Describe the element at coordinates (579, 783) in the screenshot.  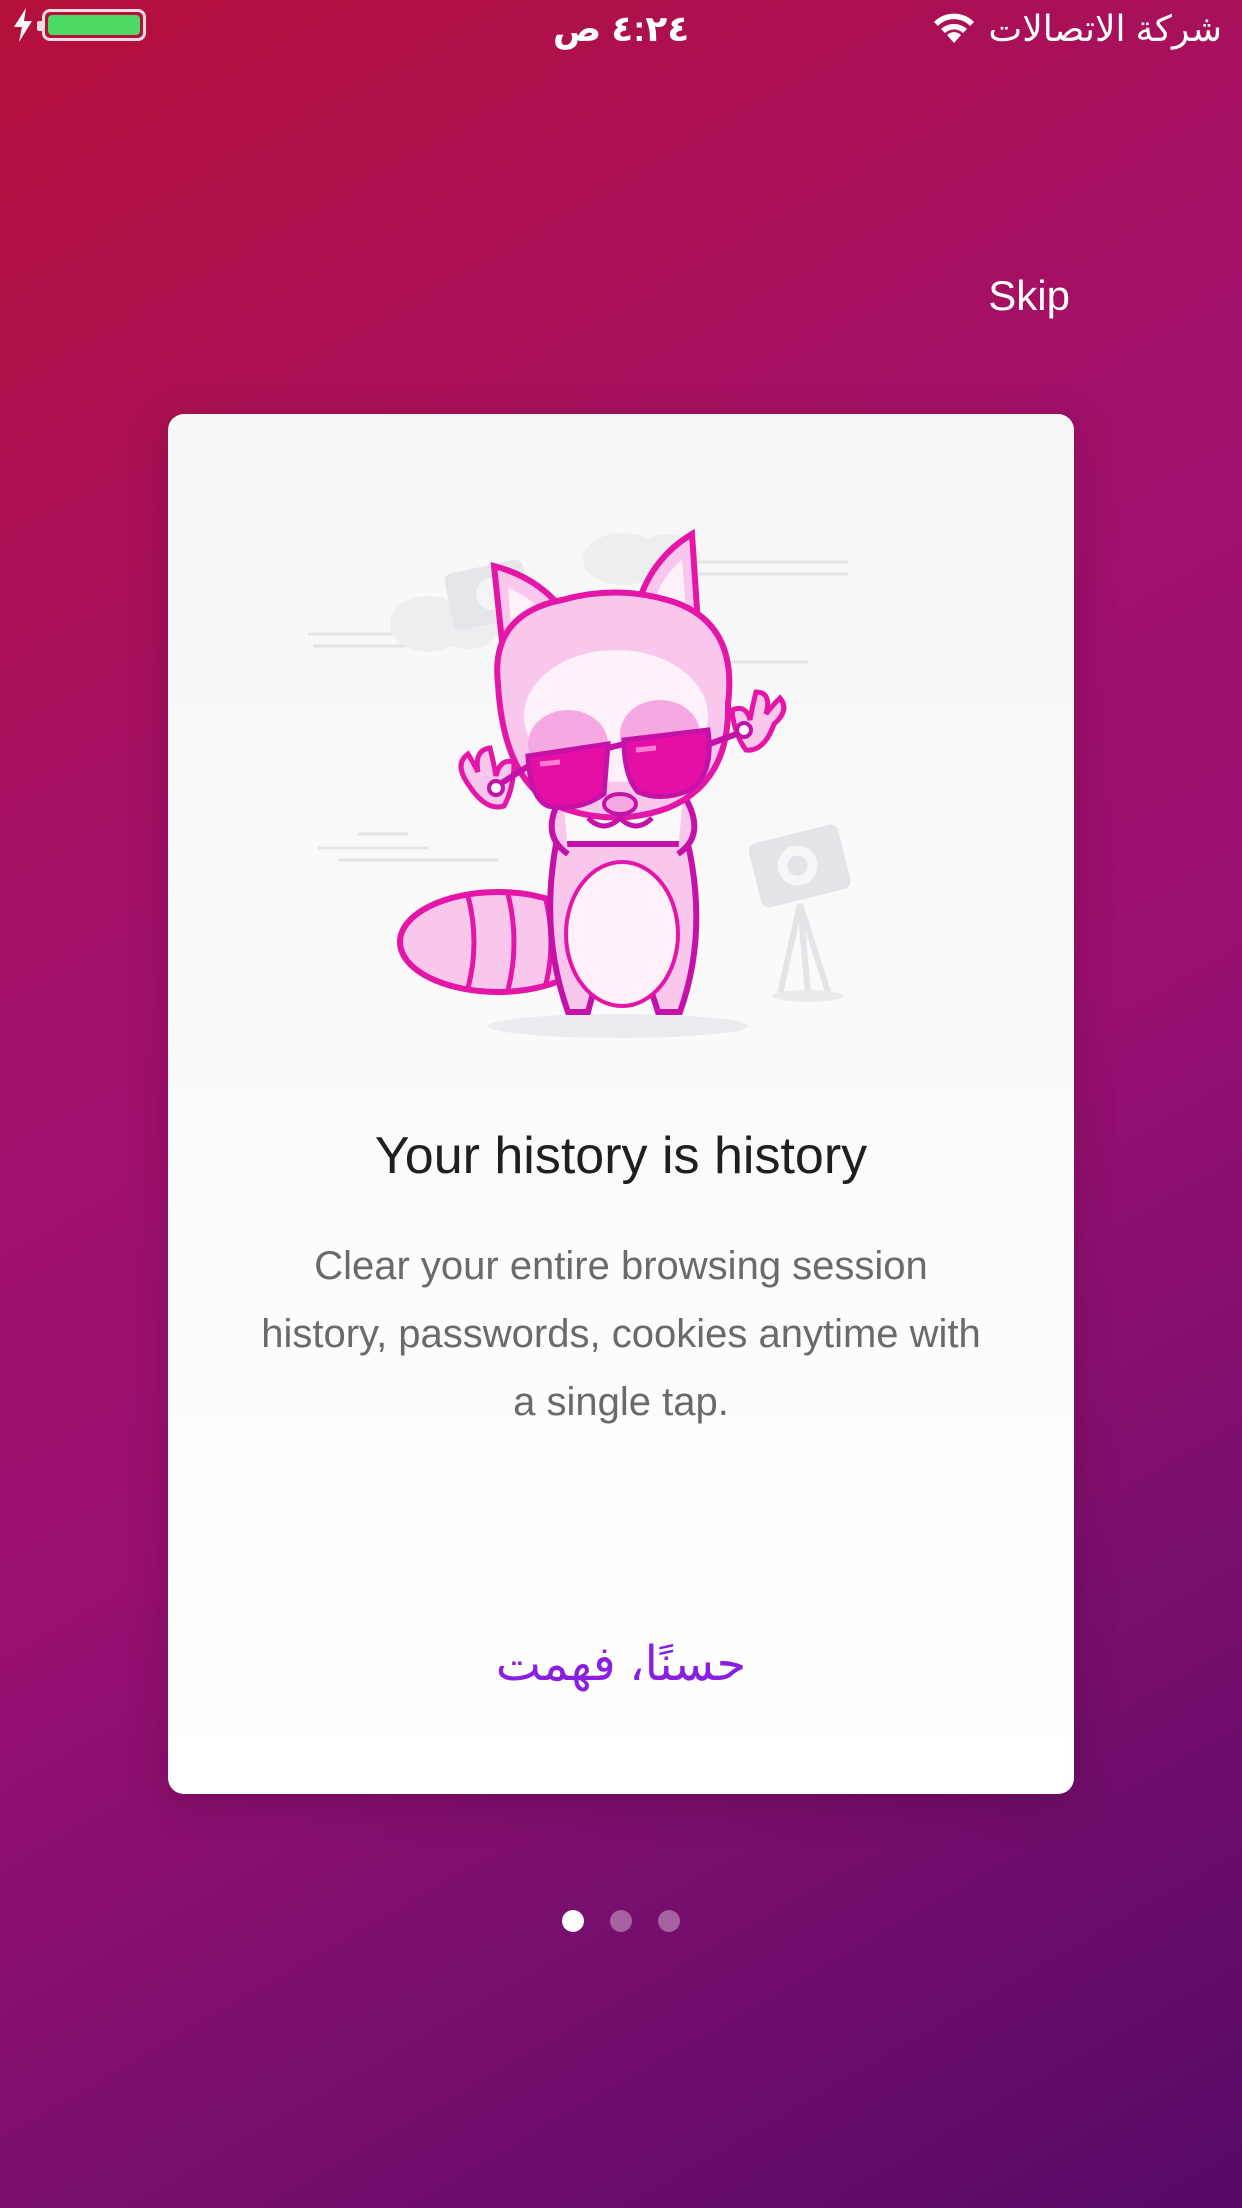
I see `raccoon-illustration` at that location.